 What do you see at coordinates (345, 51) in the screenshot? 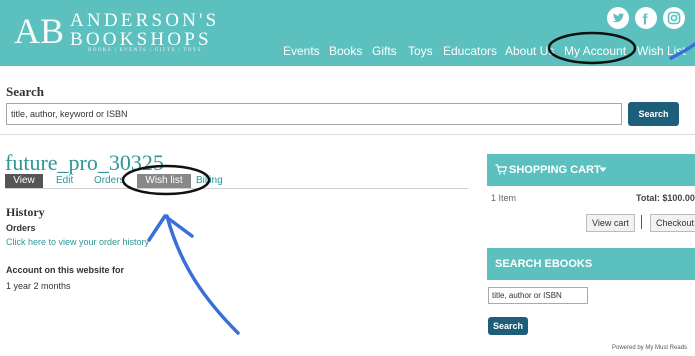
I see `nav-books: Books` at bounding box center [345, 51].